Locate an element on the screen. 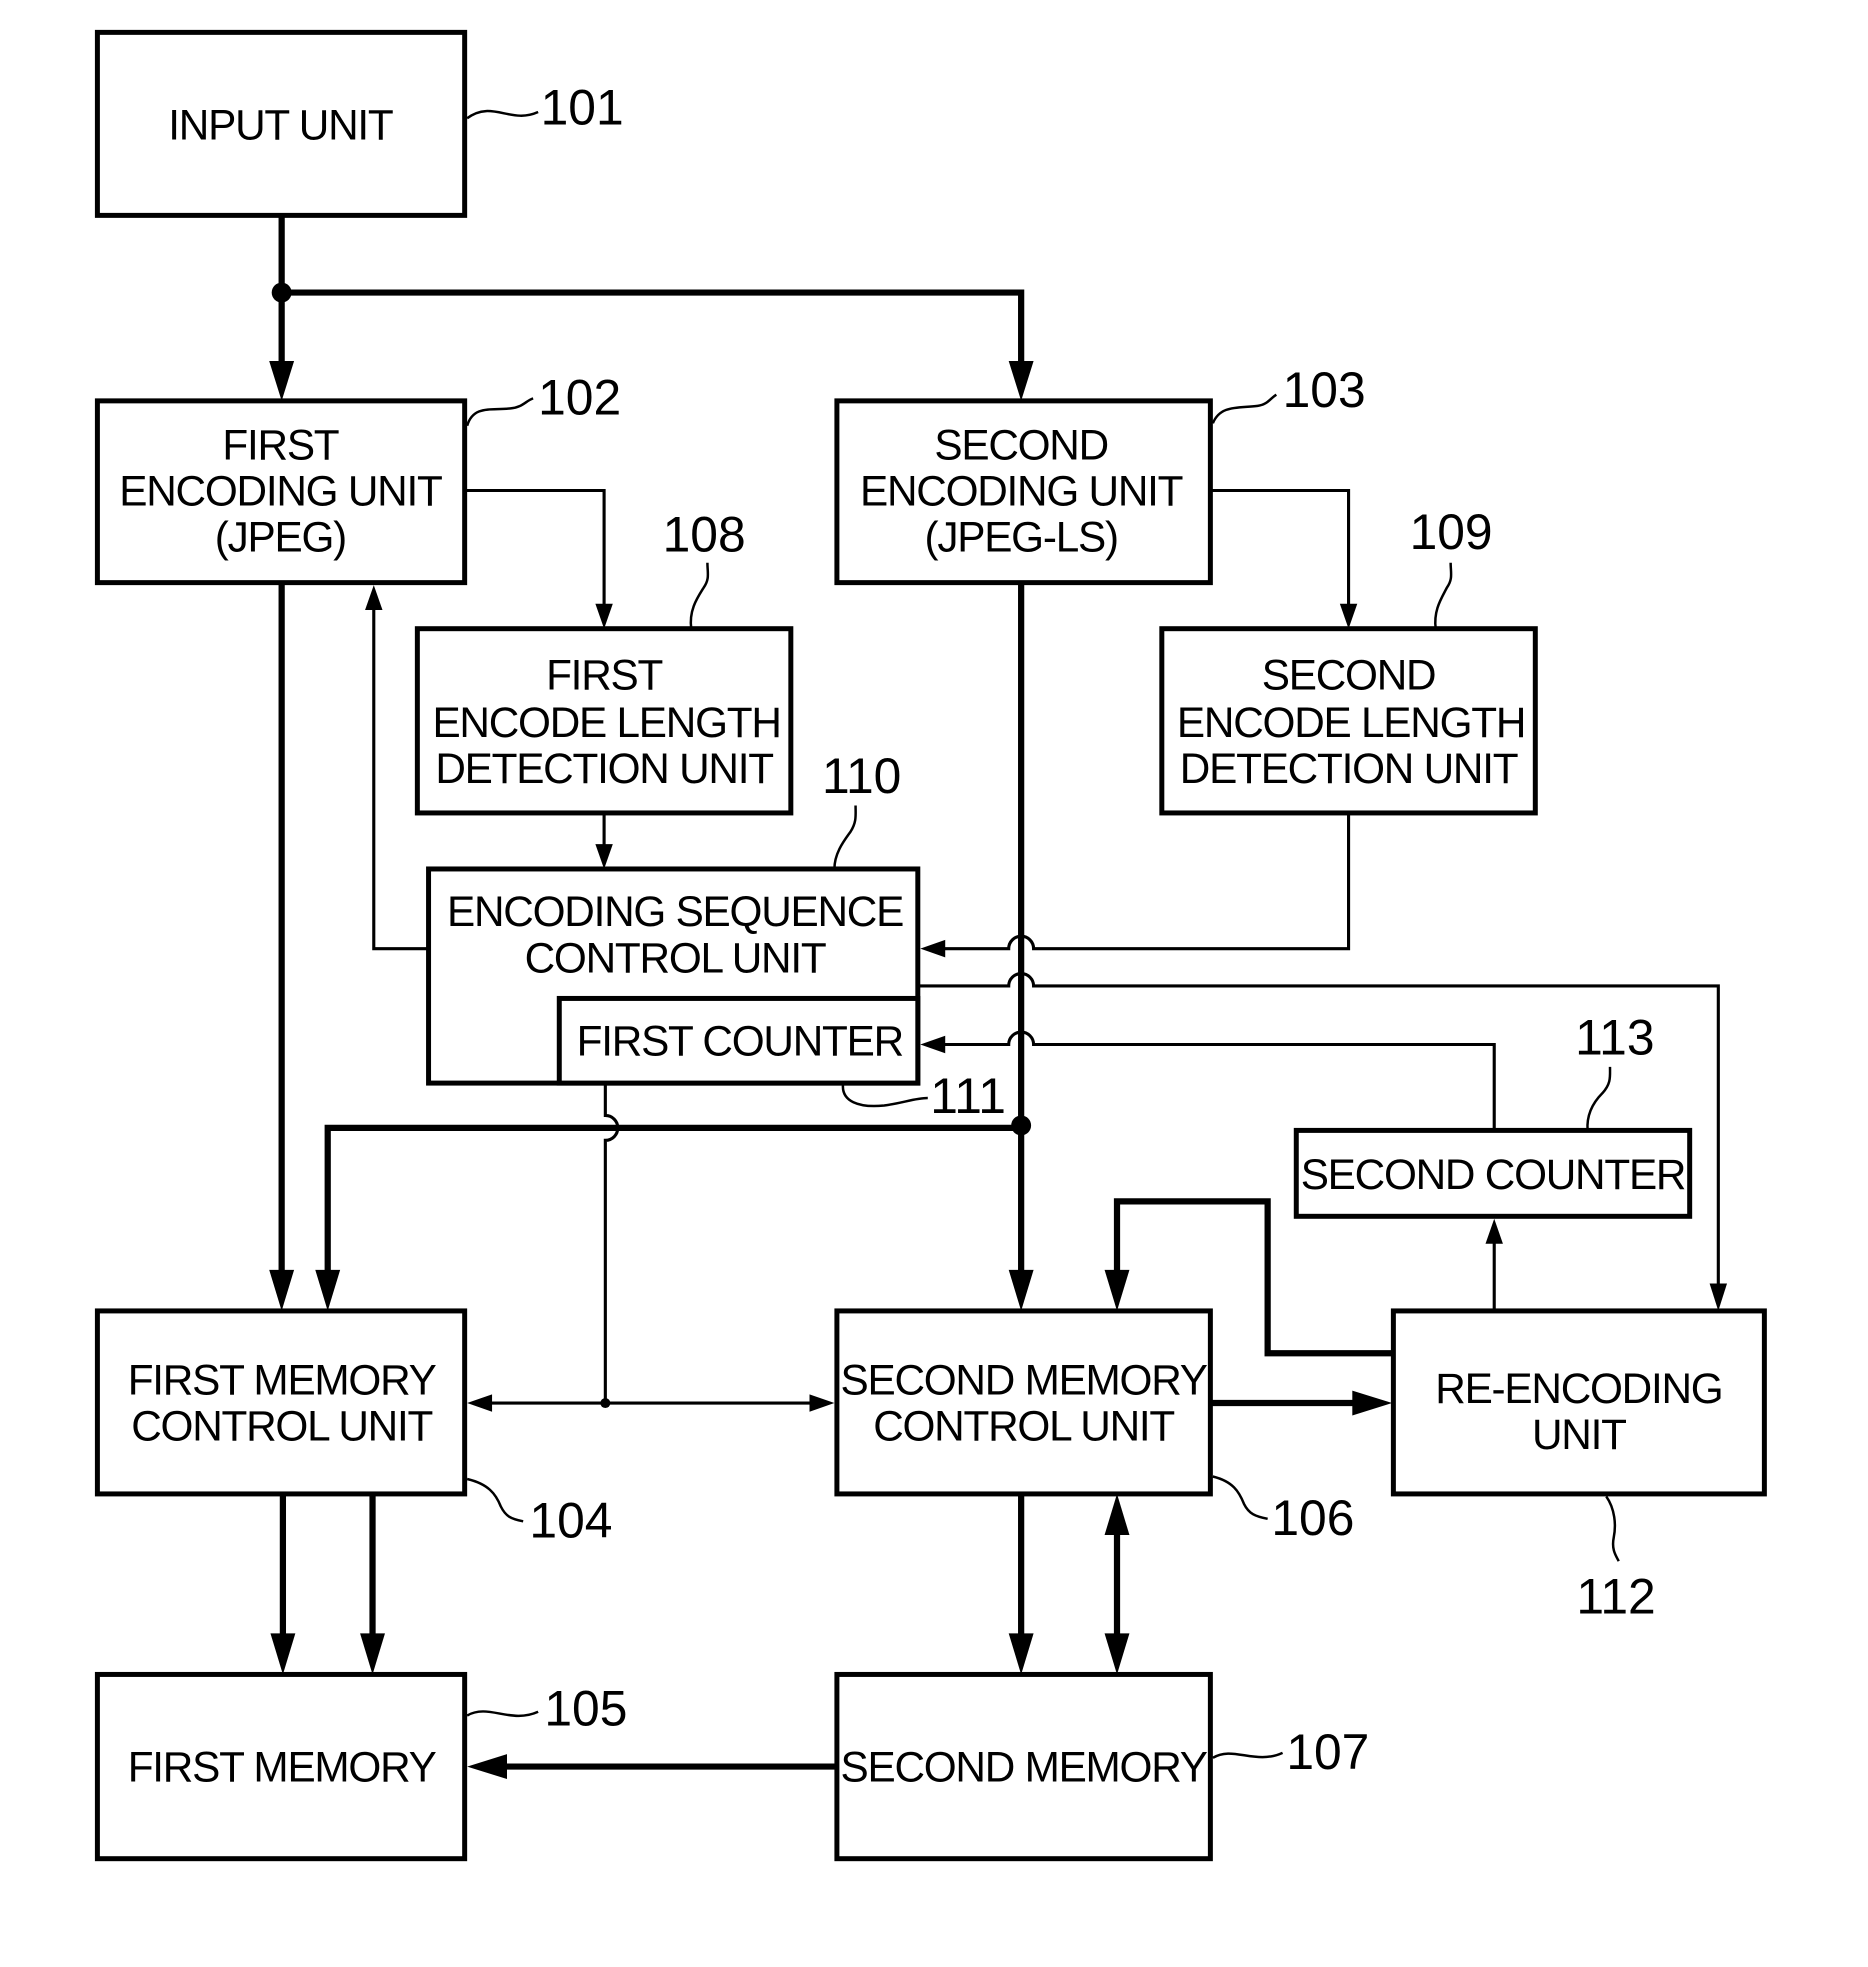 This screenshot has width=1868, height=1967. arrowhead-to-second-memory-control is located at coordinates (1021, 1290).